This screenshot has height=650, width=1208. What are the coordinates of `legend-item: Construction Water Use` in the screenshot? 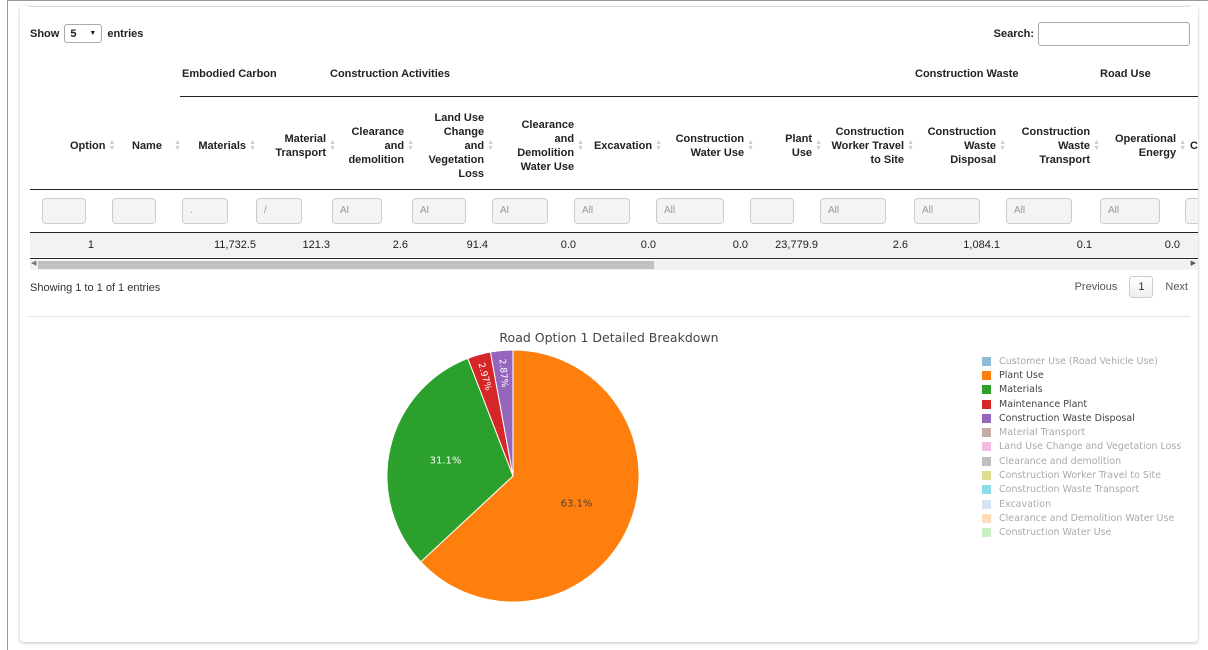 It's located at (1081, 533).